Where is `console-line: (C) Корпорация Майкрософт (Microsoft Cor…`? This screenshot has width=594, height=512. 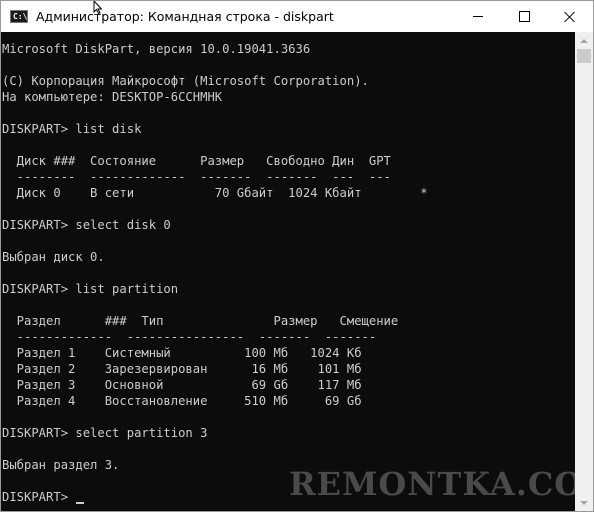
console-line: (C) Корпорация Майкрософт (Microsoft Cor… is located at coordinates (185, 81).